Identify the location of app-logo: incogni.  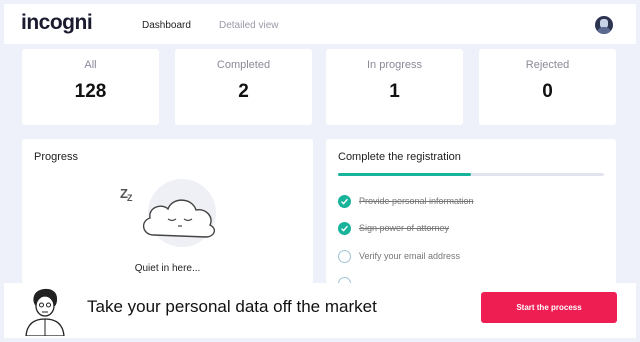
(57, 23).